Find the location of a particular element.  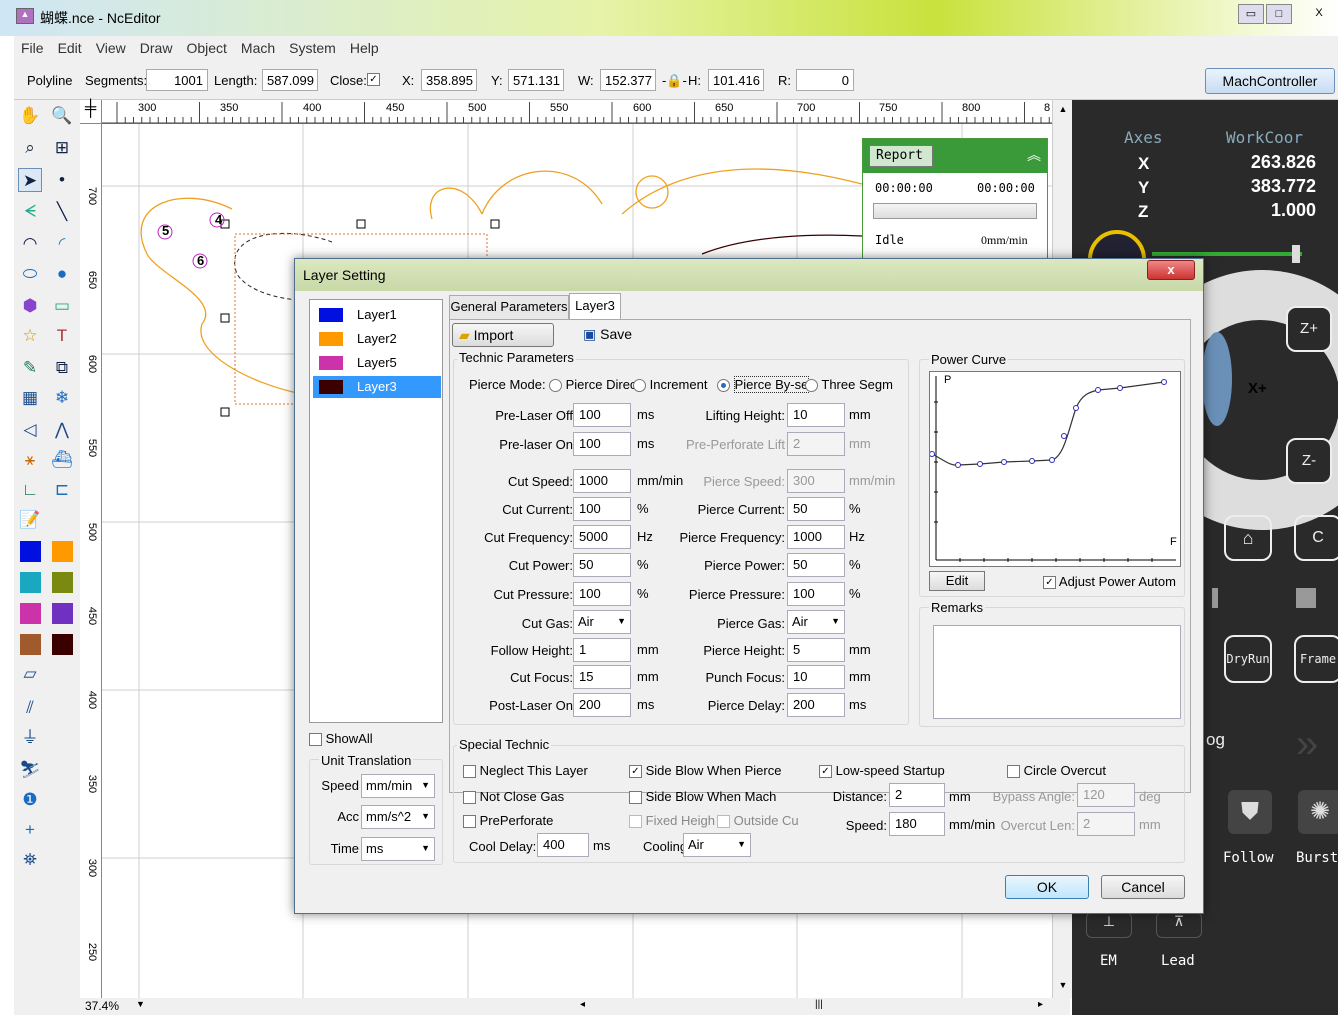

cancel-button: Cancel is located at coordinates (1143, 887).